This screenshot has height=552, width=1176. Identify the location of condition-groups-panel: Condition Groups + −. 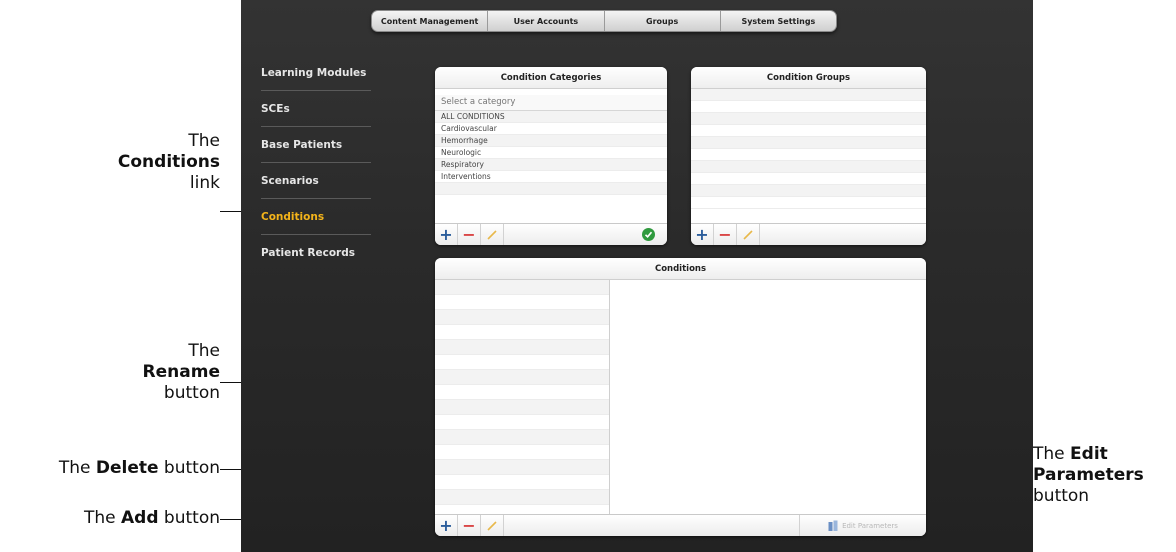
(808, 156).